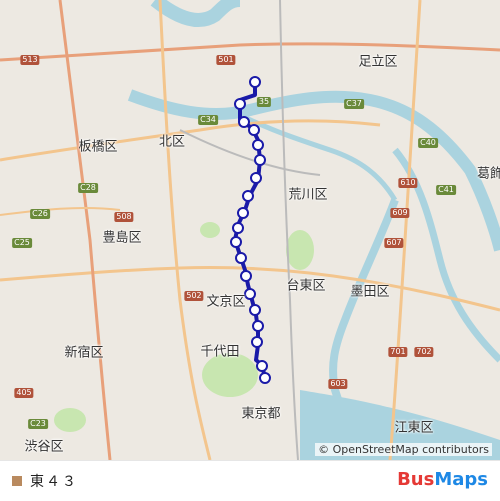  What do you see at coordinates (84, 353) in the screenshot?
I see `place-label-shinjuku: 新宿区` at bounding box center [84, 353].